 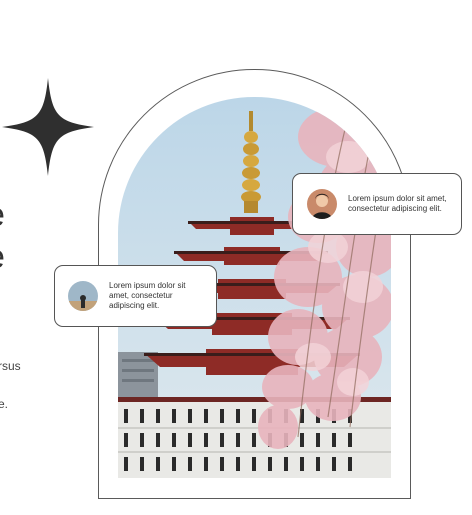 What do you see at coordinates (10, 366) in the screenshot?
I see `hero-body-line1: rsus` at bounding box center [10, 366].